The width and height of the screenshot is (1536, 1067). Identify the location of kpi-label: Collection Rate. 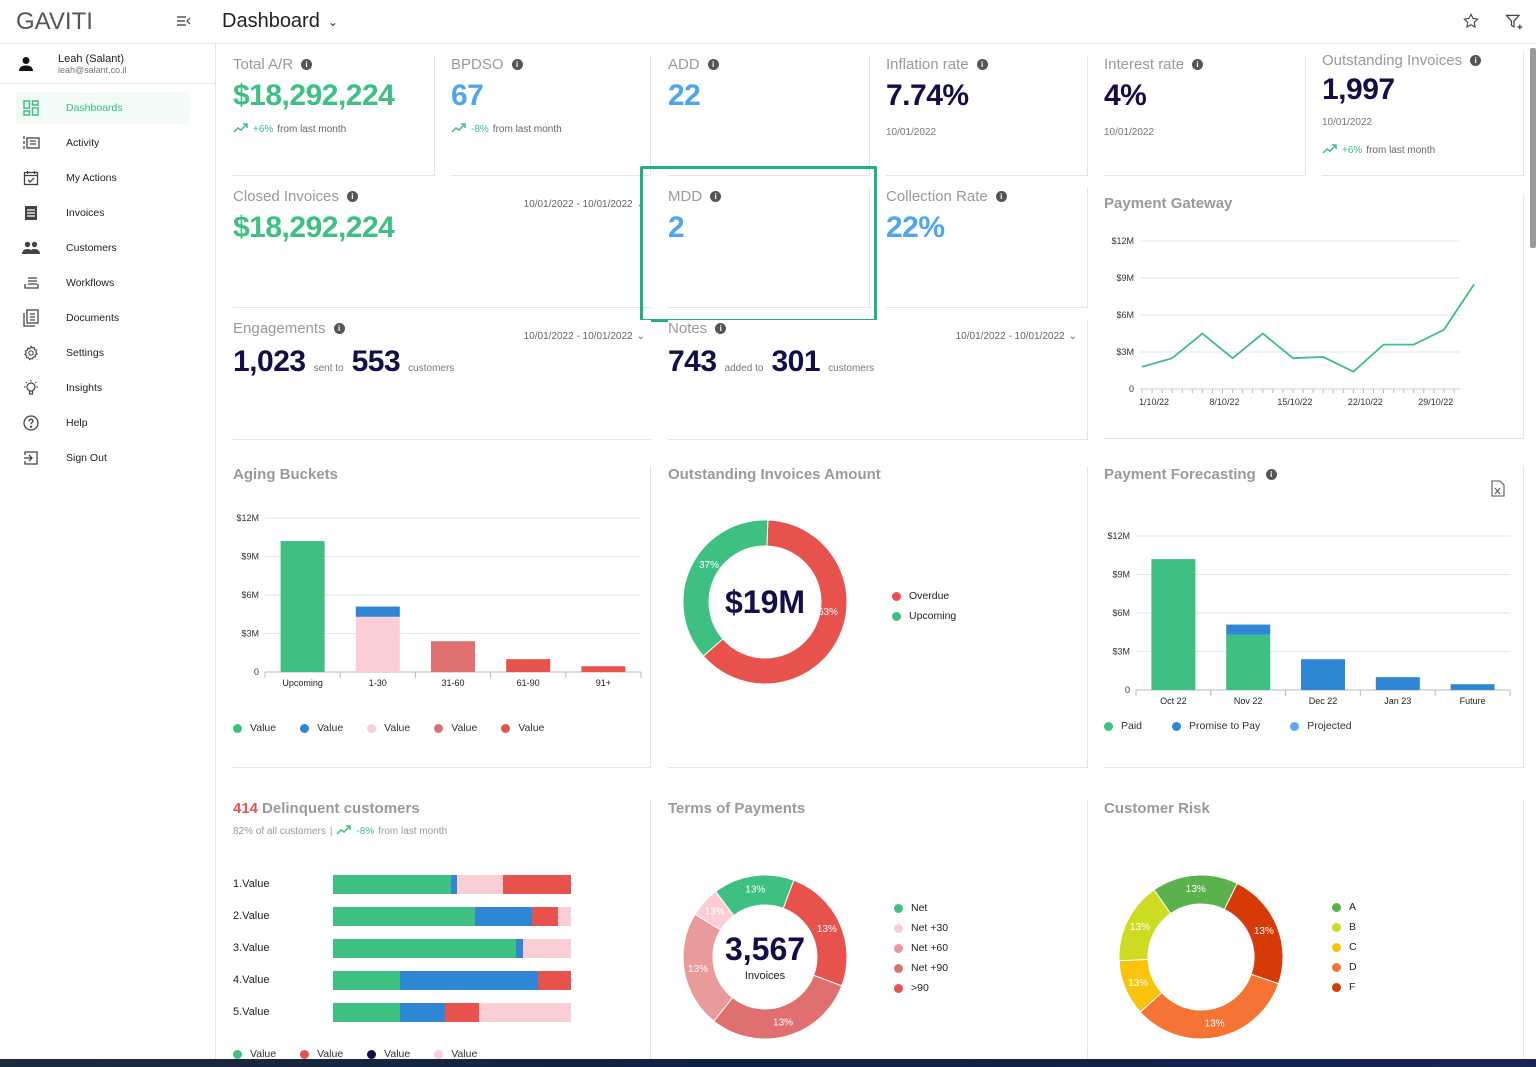
(937, 196).